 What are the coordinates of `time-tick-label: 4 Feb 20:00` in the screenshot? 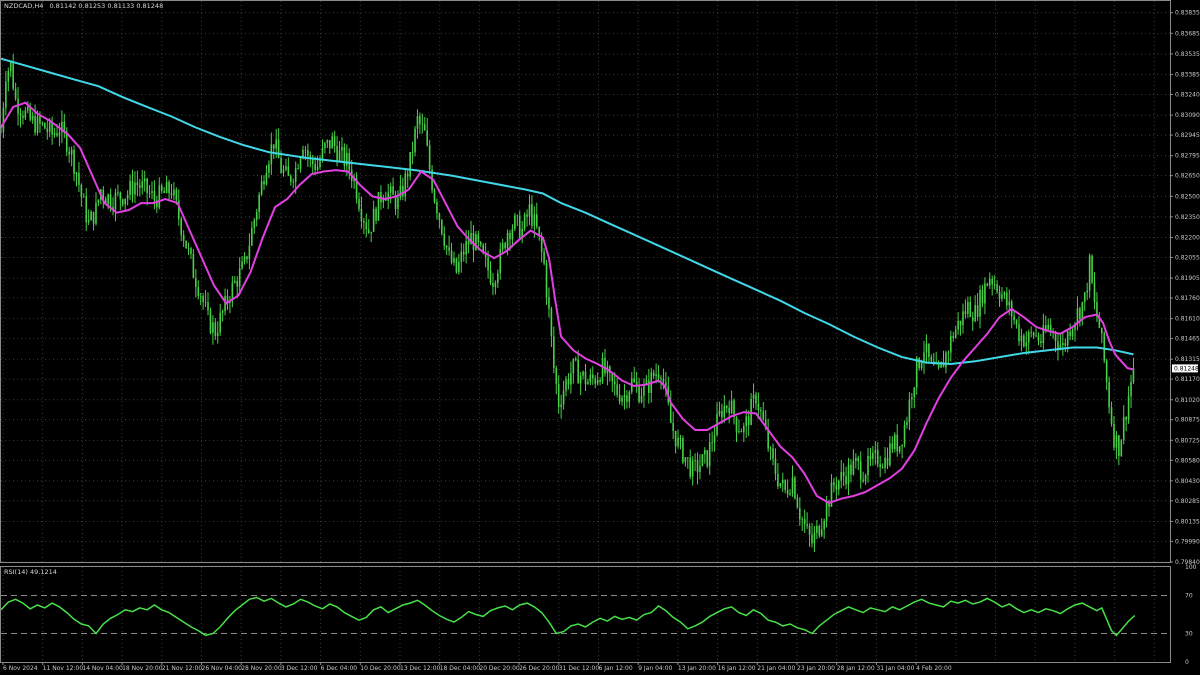 It's located at (934, 668).